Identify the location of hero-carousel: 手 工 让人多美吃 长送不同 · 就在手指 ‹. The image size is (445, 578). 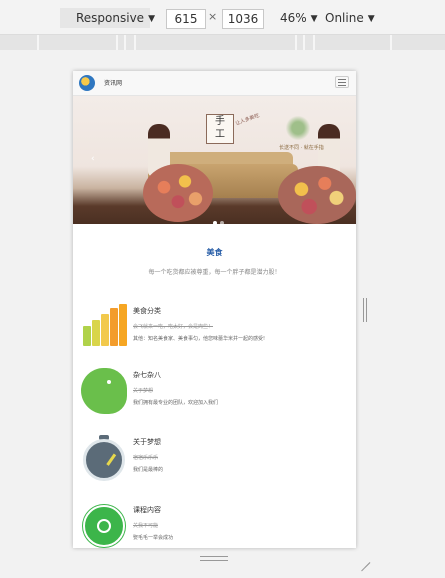
(214, 160).